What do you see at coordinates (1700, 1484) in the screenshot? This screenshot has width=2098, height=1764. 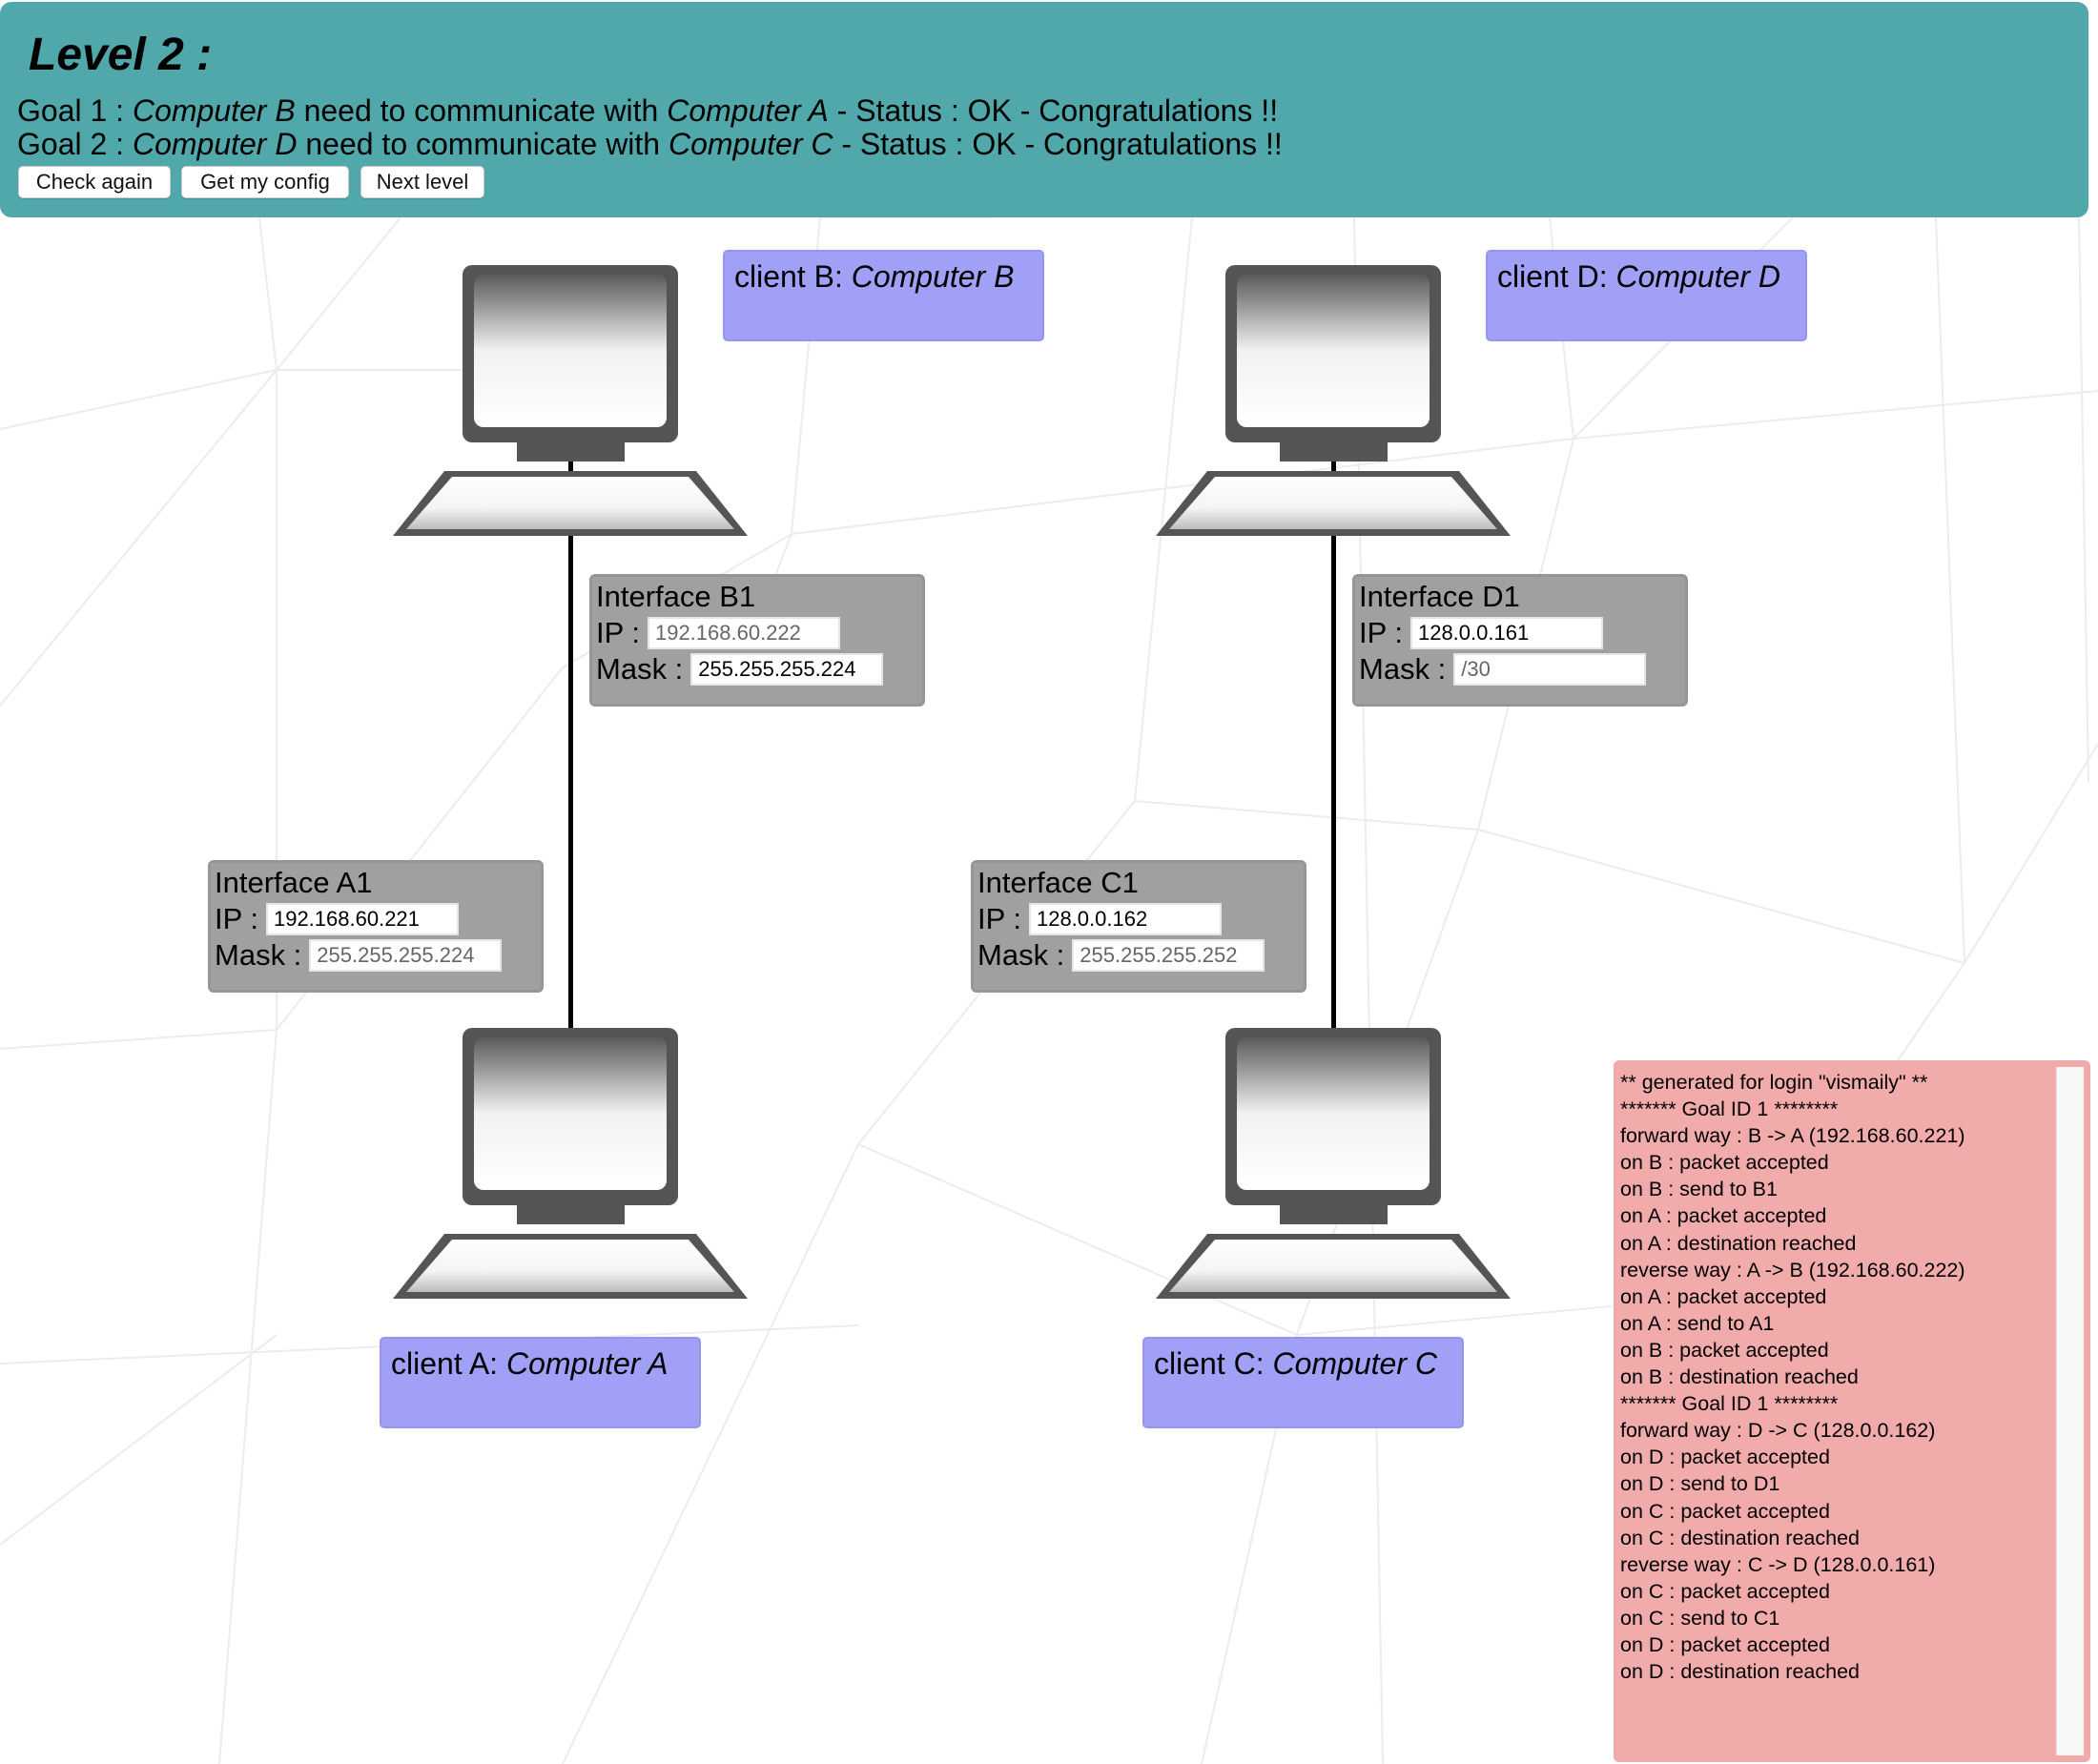 I see `log-line: on D : send to D1` at bounding box center [1700, 1484].